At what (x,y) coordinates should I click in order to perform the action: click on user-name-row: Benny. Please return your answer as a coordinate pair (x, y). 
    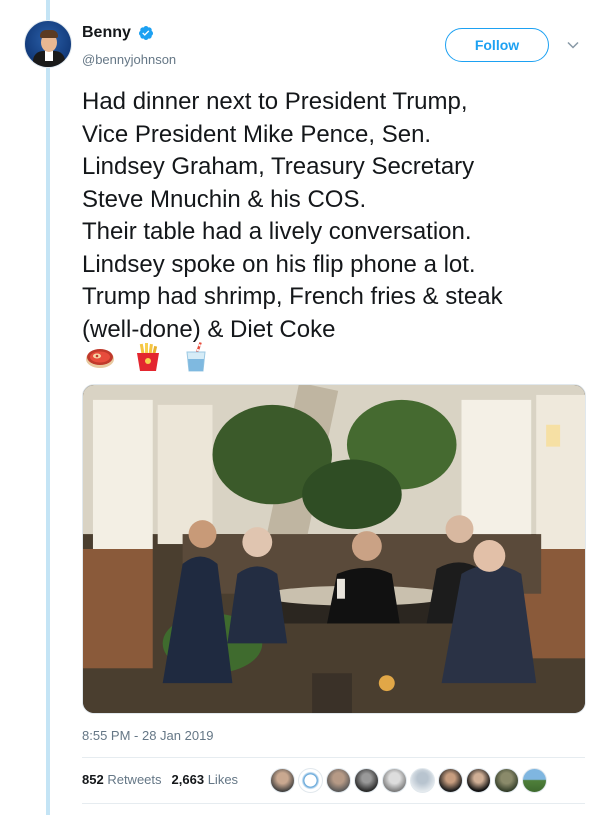
    Looking at the image, I should click on (118, 33).